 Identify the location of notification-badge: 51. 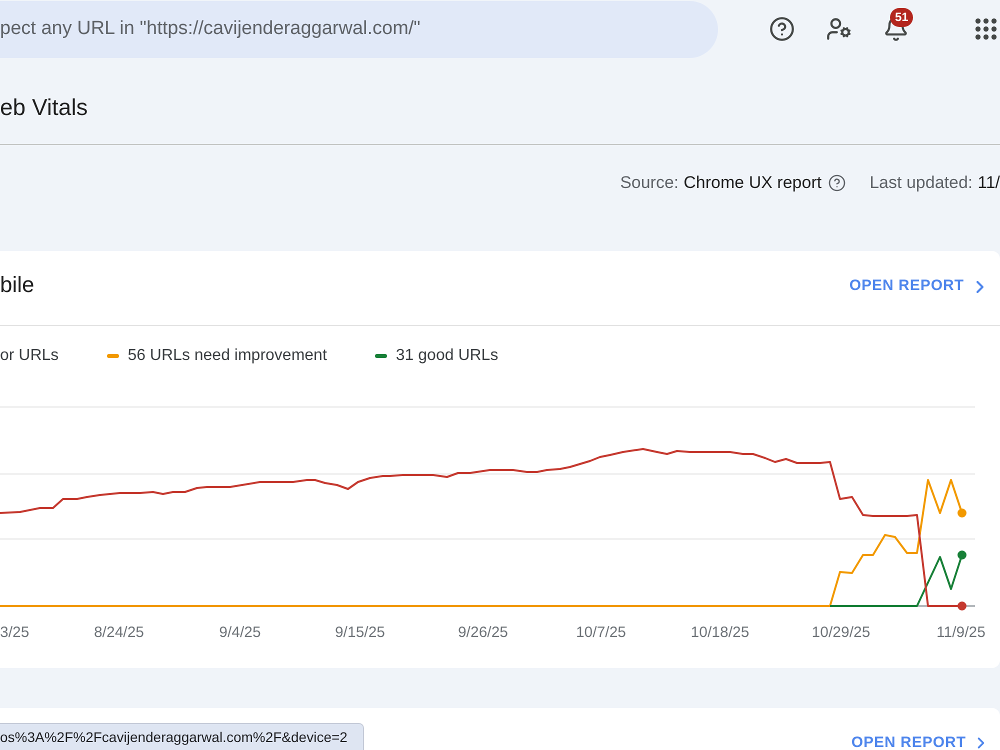
(902, 17).